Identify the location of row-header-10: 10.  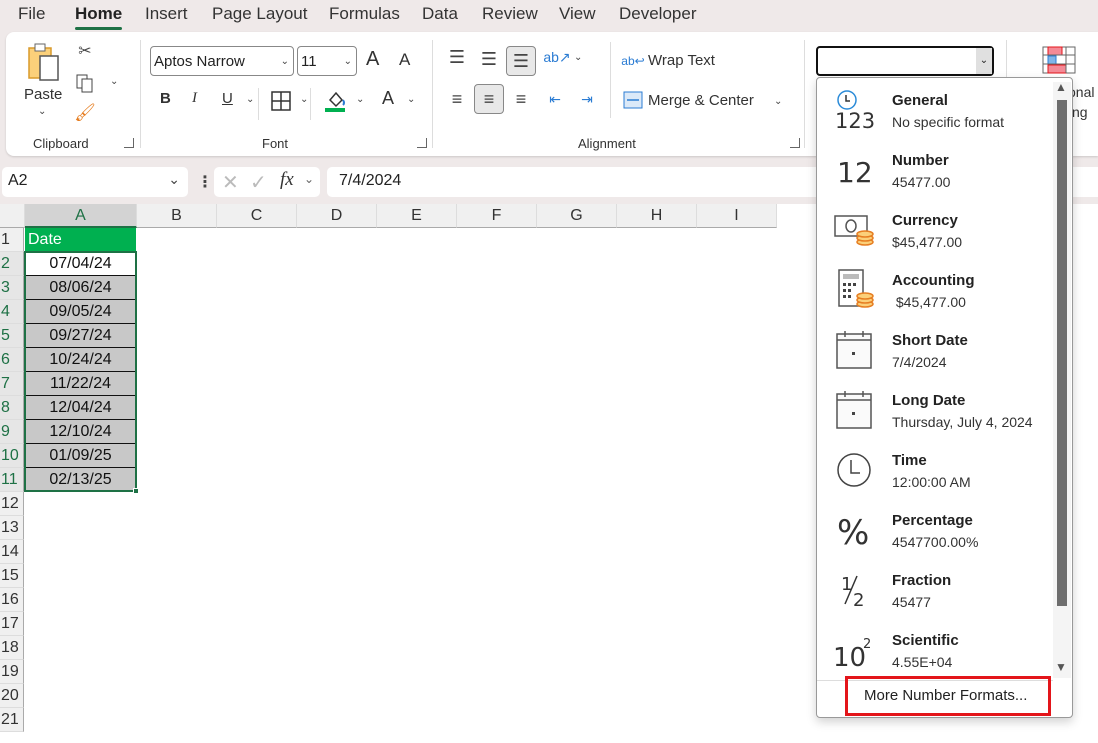
(12, 456).